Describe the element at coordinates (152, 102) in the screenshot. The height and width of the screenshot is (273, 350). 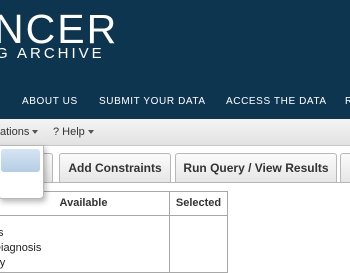
I see `nav-submit-your-data: SUBMIT YOUR DATA` at that location.